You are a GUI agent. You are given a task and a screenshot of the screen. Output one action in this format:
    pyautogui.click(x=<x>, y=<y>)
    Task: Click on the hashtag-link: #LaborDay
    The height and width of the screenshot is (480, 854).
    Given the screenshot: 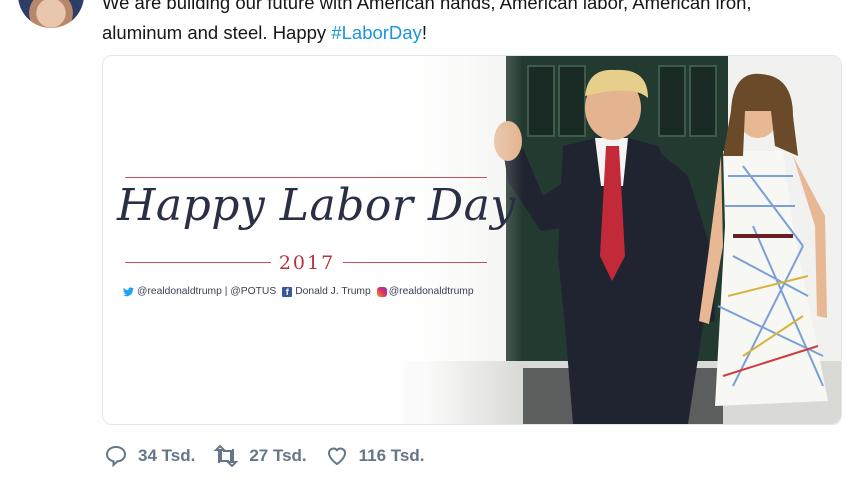 What is the action you would take?
    pyautogui.click(x=376, y=32)
    